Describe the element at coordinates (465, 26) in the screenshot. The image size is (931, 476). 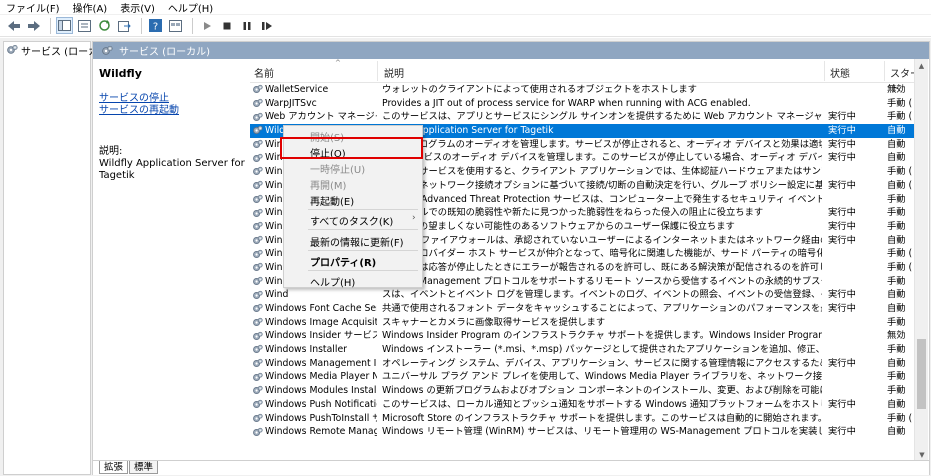
I see `toolbar: ?` at that location.